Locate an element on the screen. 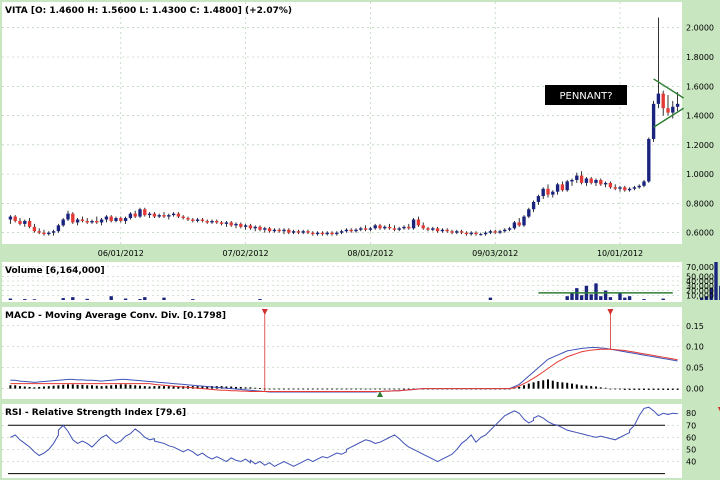  rsi-y-ticks: 80 70 60 50 40 is located at coordinates (691, 437).